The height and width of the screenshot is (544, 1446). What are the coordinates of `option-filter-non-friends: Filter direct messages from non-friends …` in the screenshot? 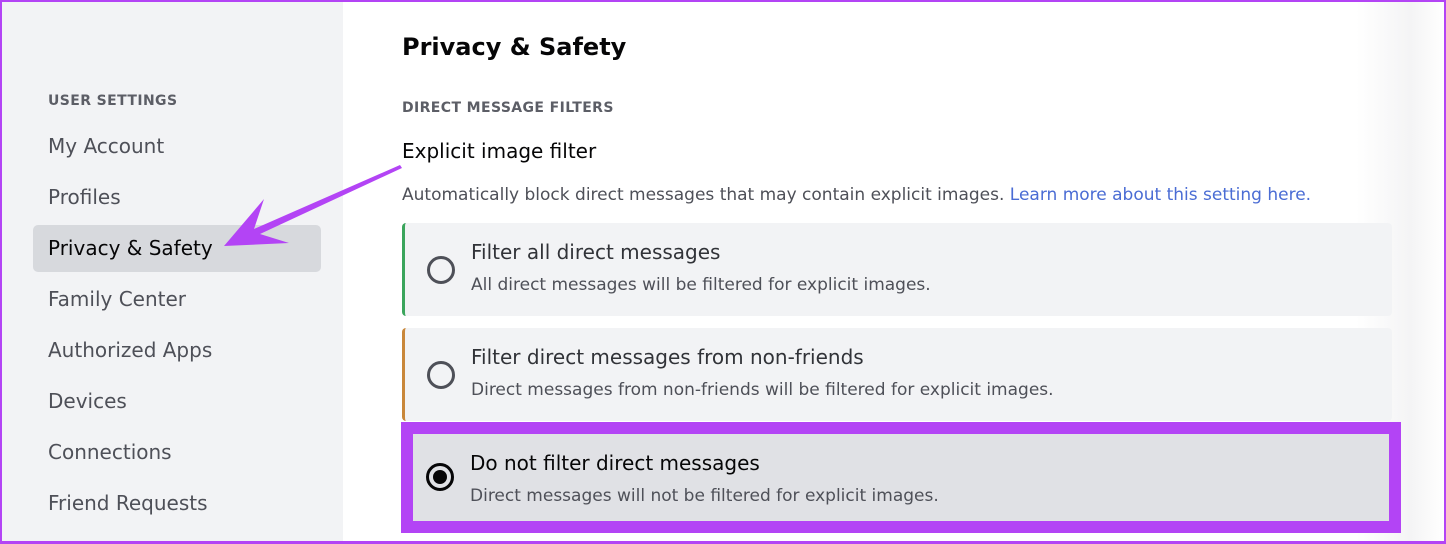 It's located at (897, 374).